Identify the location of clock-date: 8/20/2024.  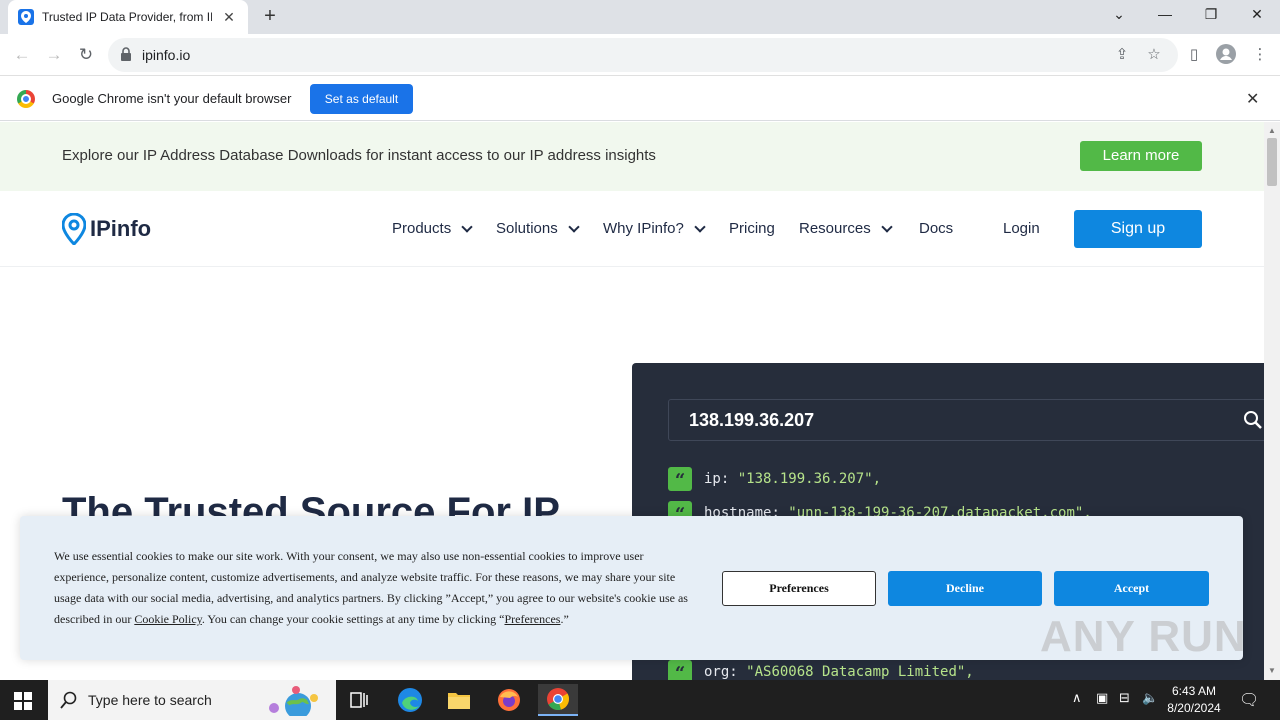
(1194, 708).